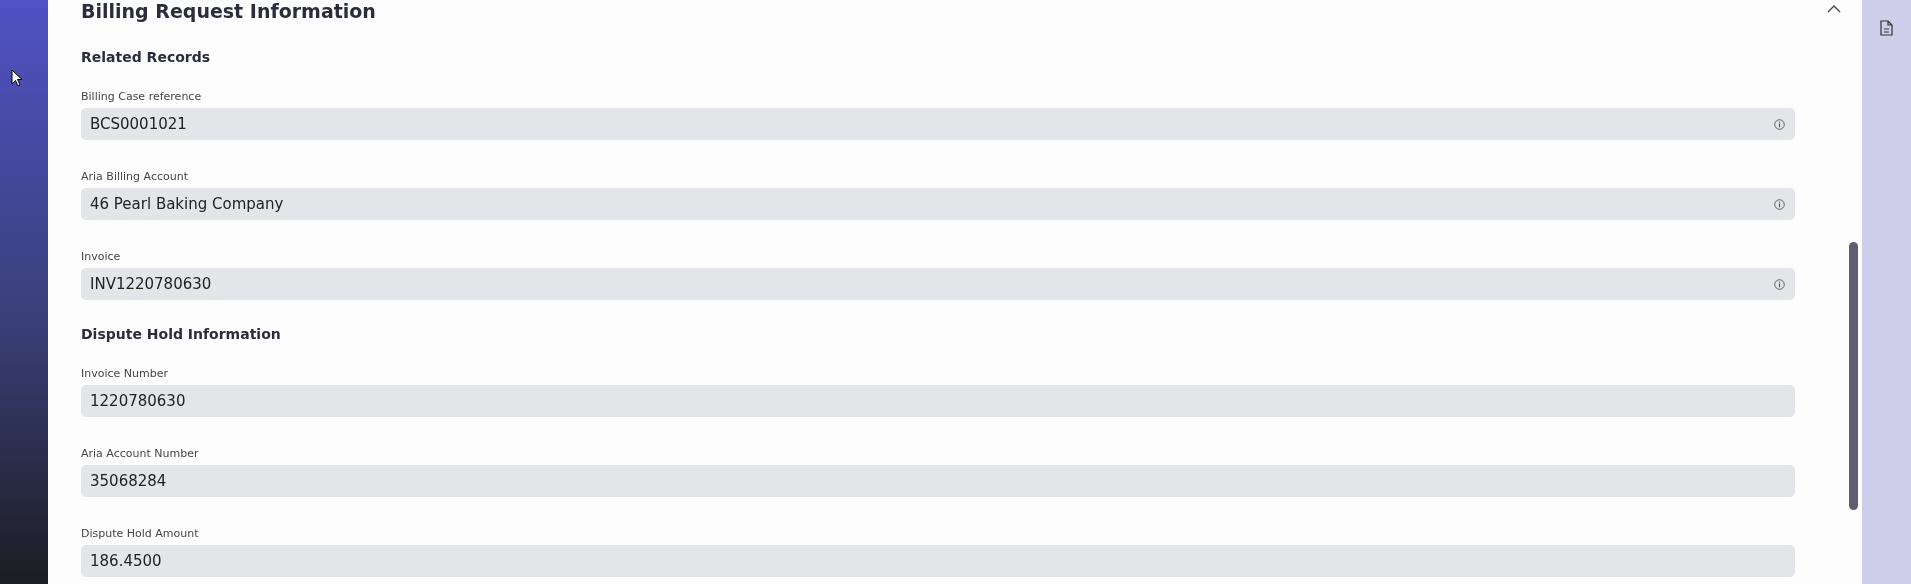  Describe the element at coordinates (938, 561) in the screenshot. I see `read-only-field: 186.4500` at that location.